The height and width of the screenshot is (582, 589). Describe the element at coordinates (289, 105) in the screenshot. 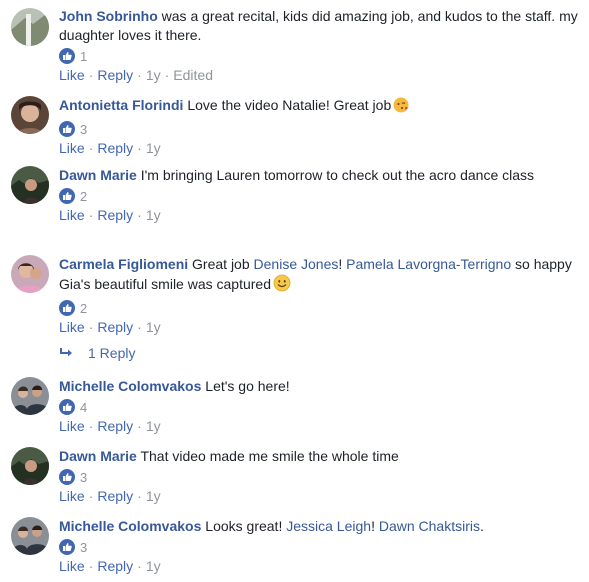

I see `comment-text: Love the video Natalie! Great job` at that location.